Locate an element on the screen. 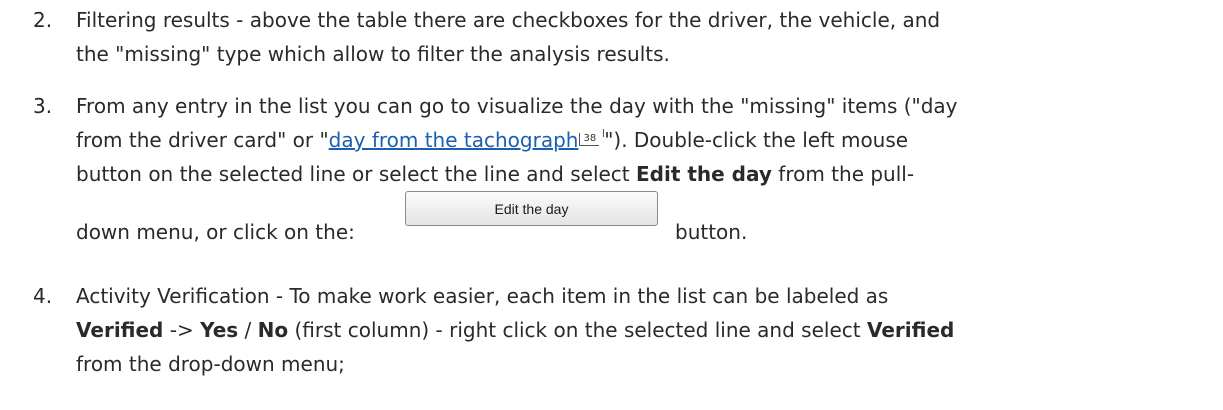 The height and width of the screenshot is (410, 1223). list-number: 2. is located at coordinates (43, 20).